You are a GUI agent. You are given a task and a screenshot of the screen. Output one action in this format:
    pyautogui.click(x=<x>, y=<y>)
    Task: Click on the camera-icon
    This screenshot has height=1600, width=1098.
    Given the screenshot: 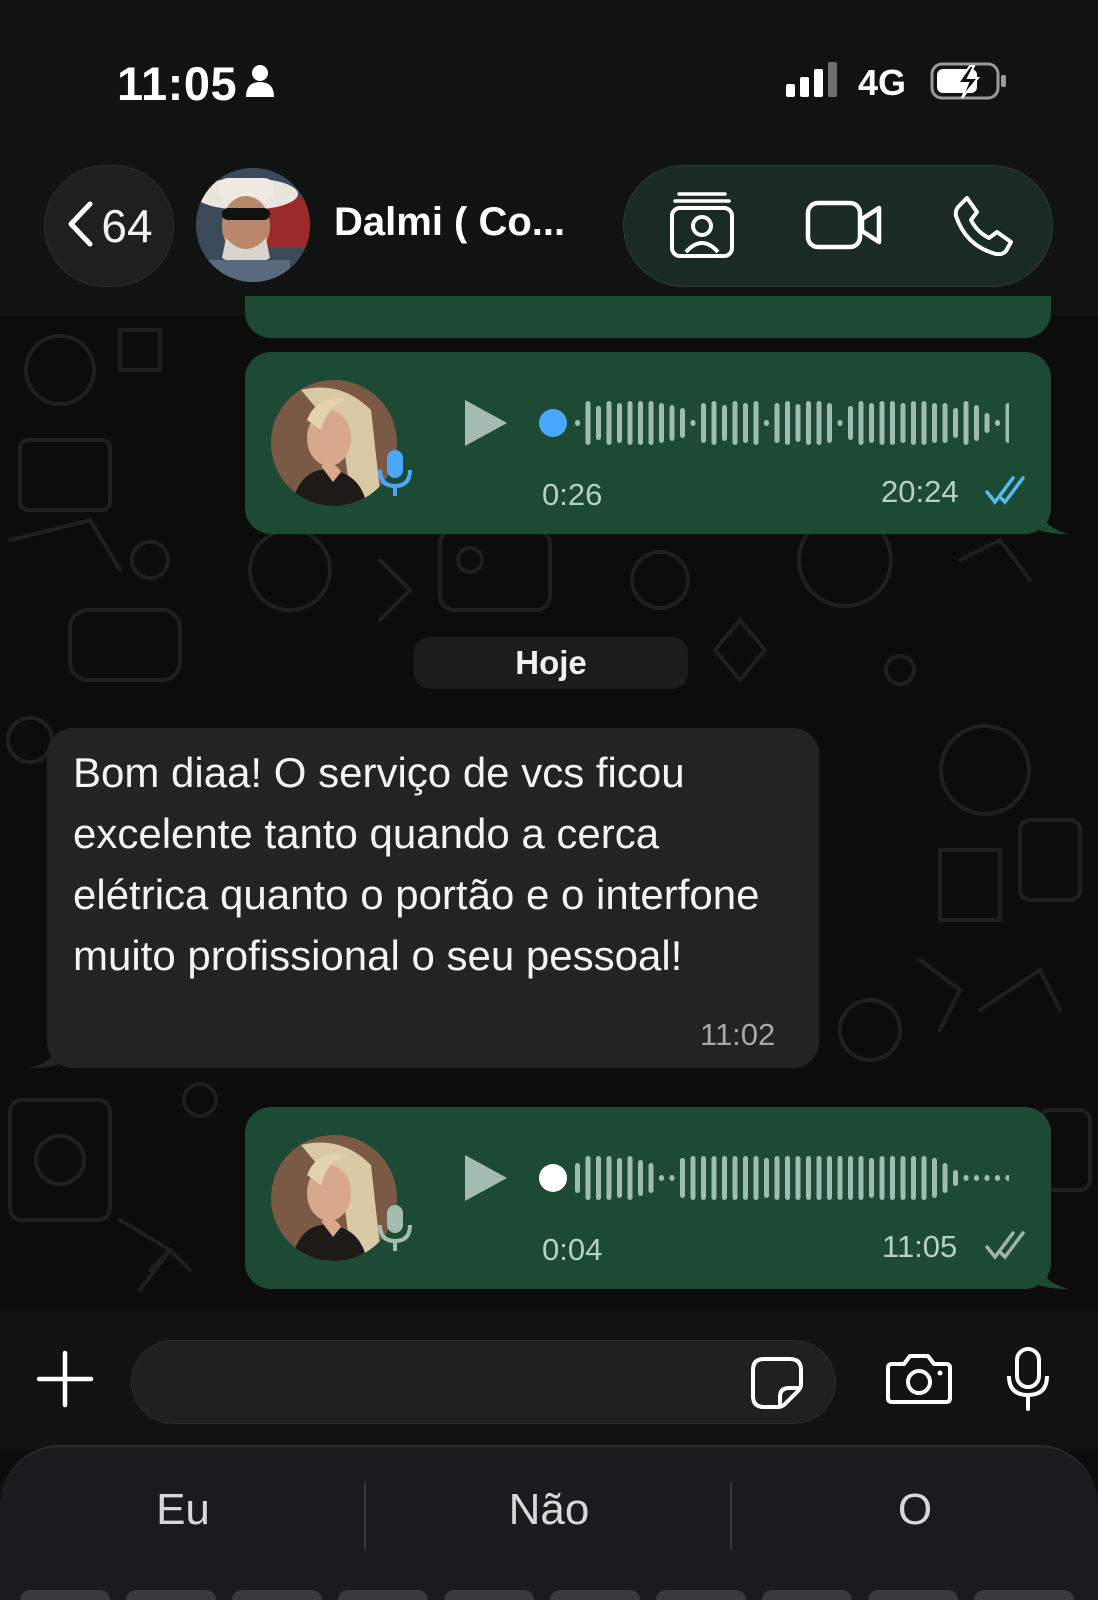 What is the action you would take?
    pyautogui.click(x=919, y=1381)
    